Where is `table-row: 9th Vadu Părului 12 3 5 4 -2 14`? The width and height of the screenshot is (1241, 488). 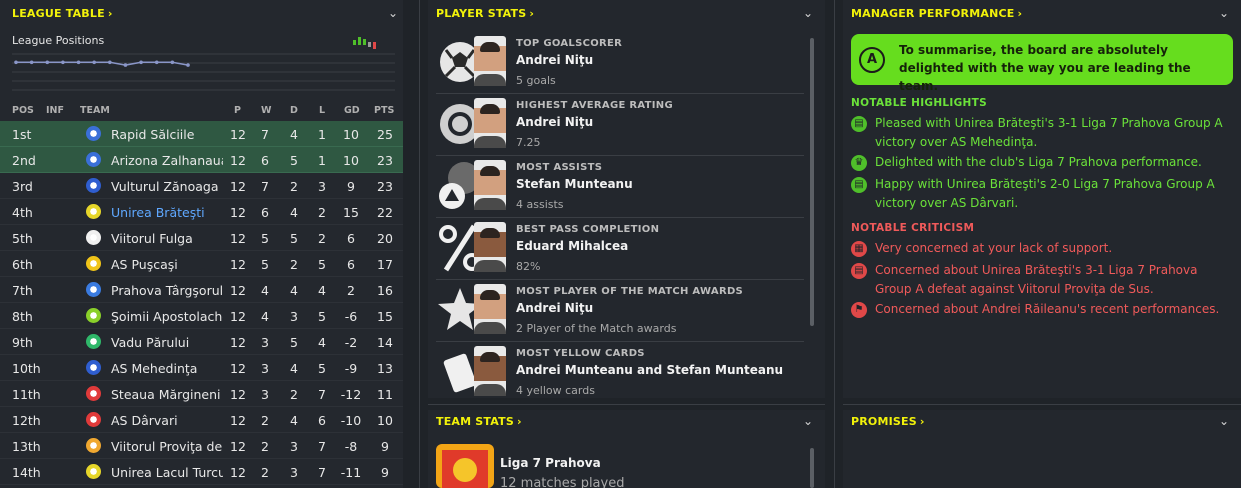 table-row: 9th Vadu Părului 12 3 5 4 -2 14 is located at coordinates (201, 342).